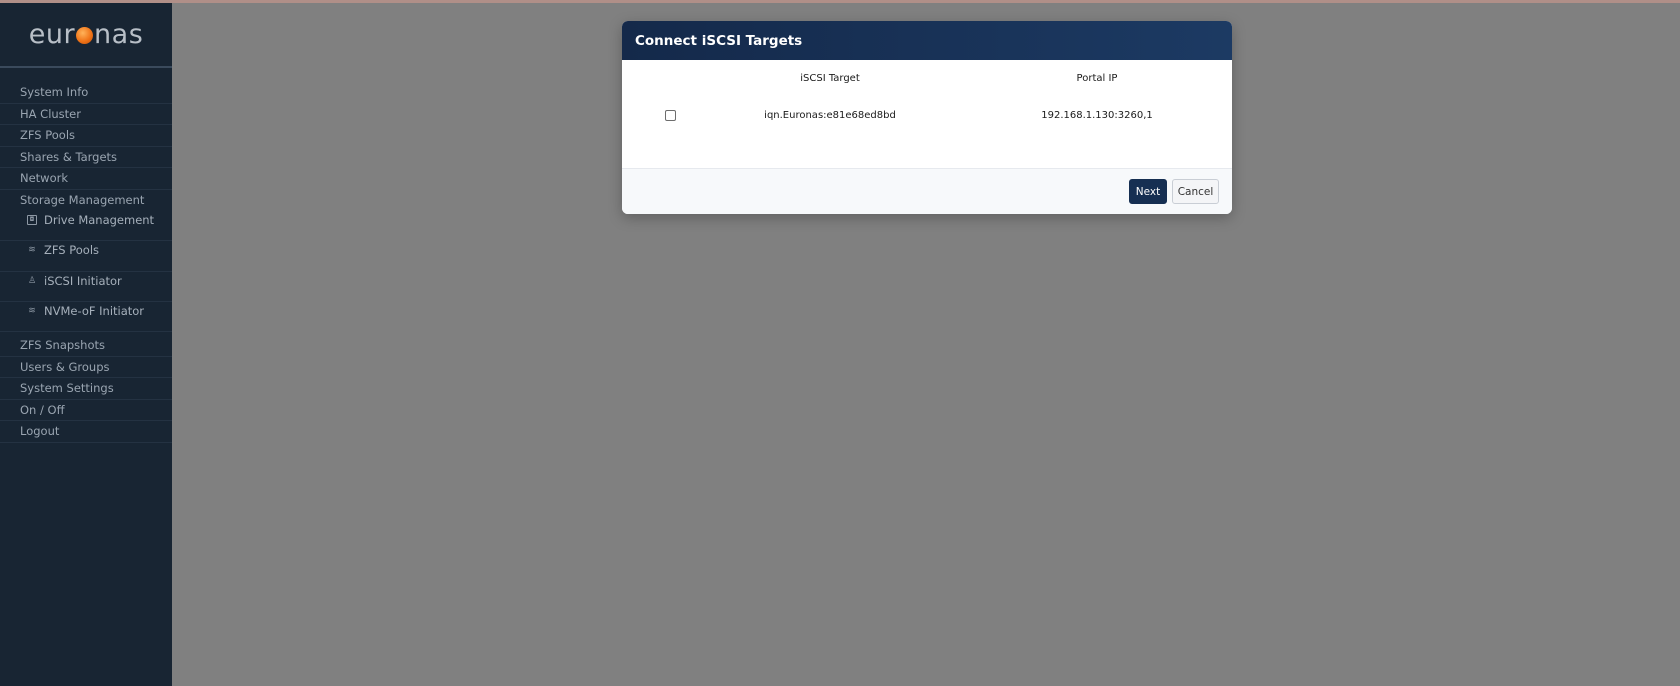 This screenshot has height=686, width=1680. I want to click on sidebar-subitem-label: NVMe-oF Initiator, so click(94, 310).